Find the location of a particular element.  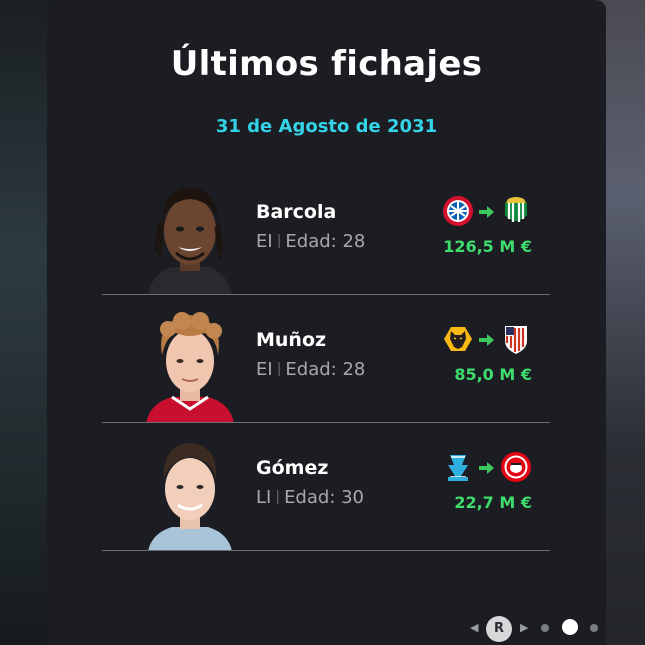

transfer-fee: 85,0 M € is located at coordinates (493, 374).